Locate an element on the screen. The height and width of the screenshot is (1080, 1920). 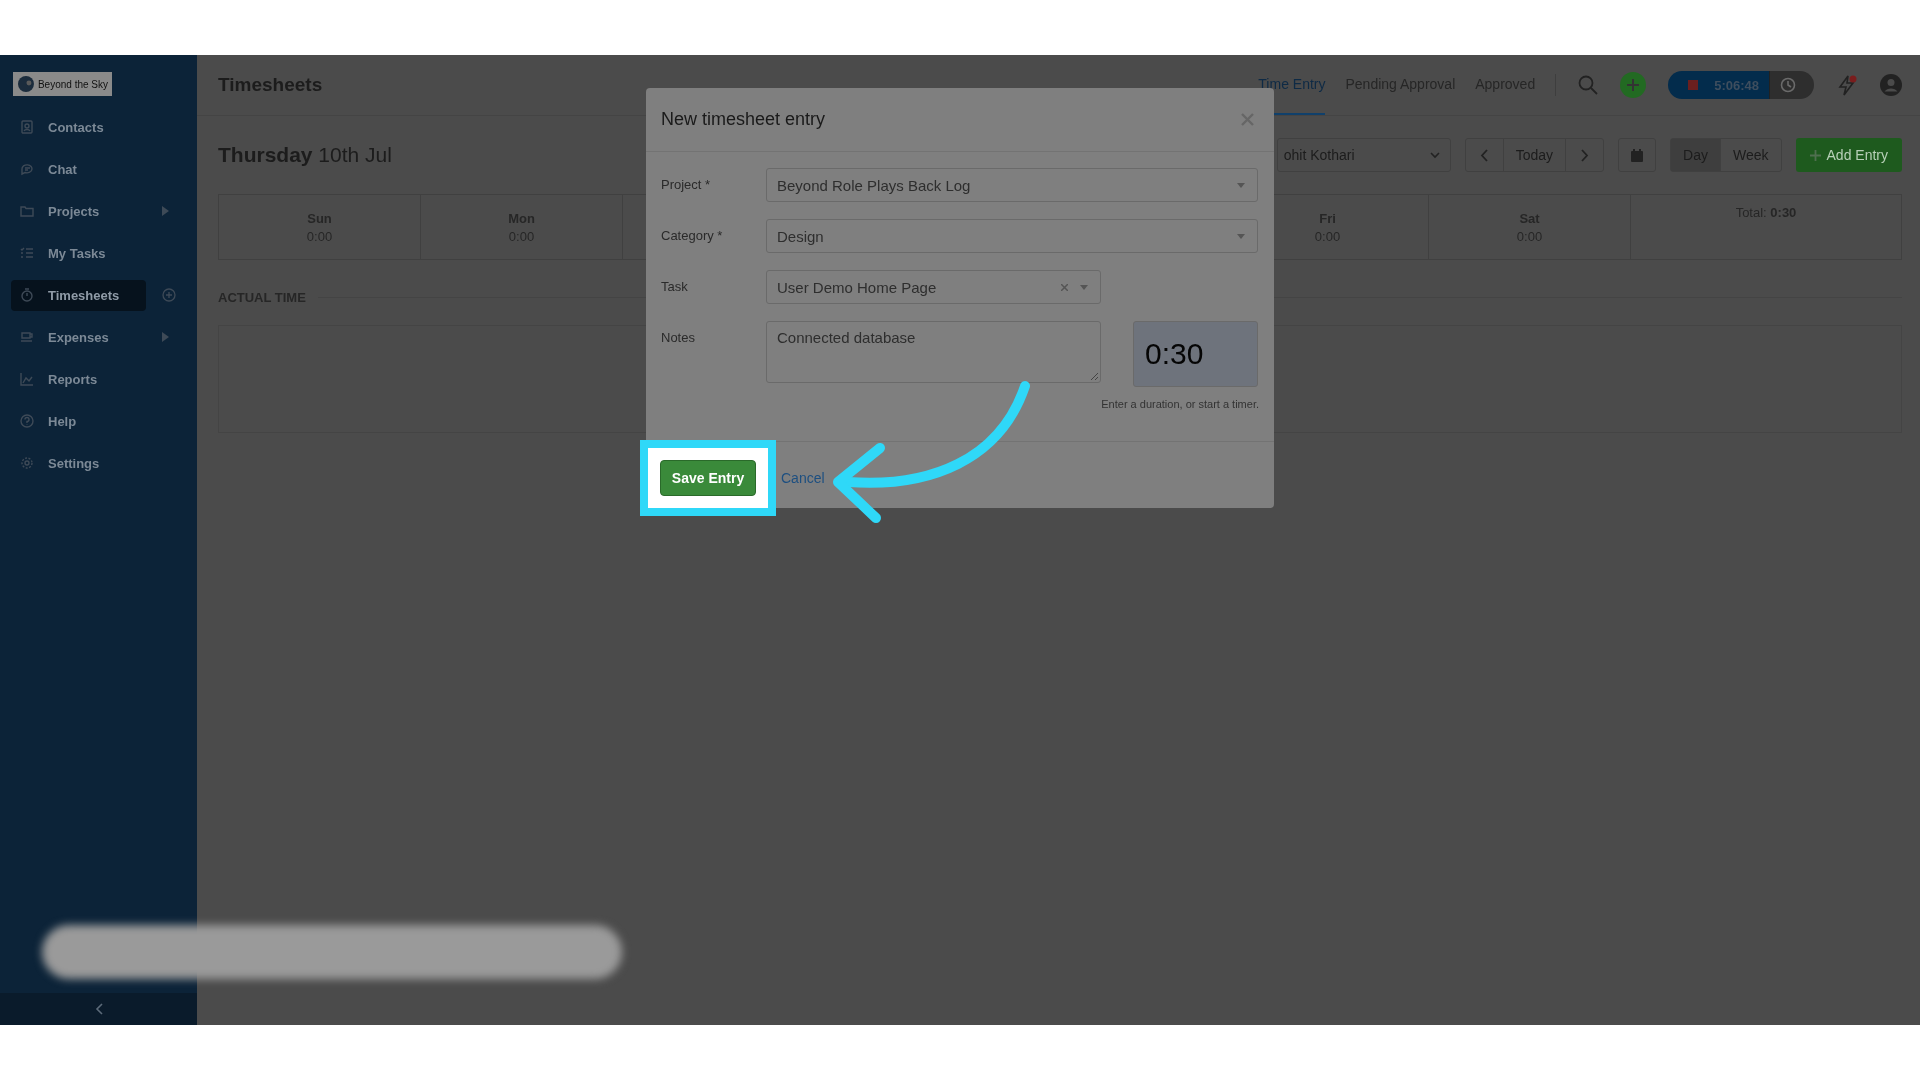
duration-field: 0:30 is located at coordinates (1195, 354).